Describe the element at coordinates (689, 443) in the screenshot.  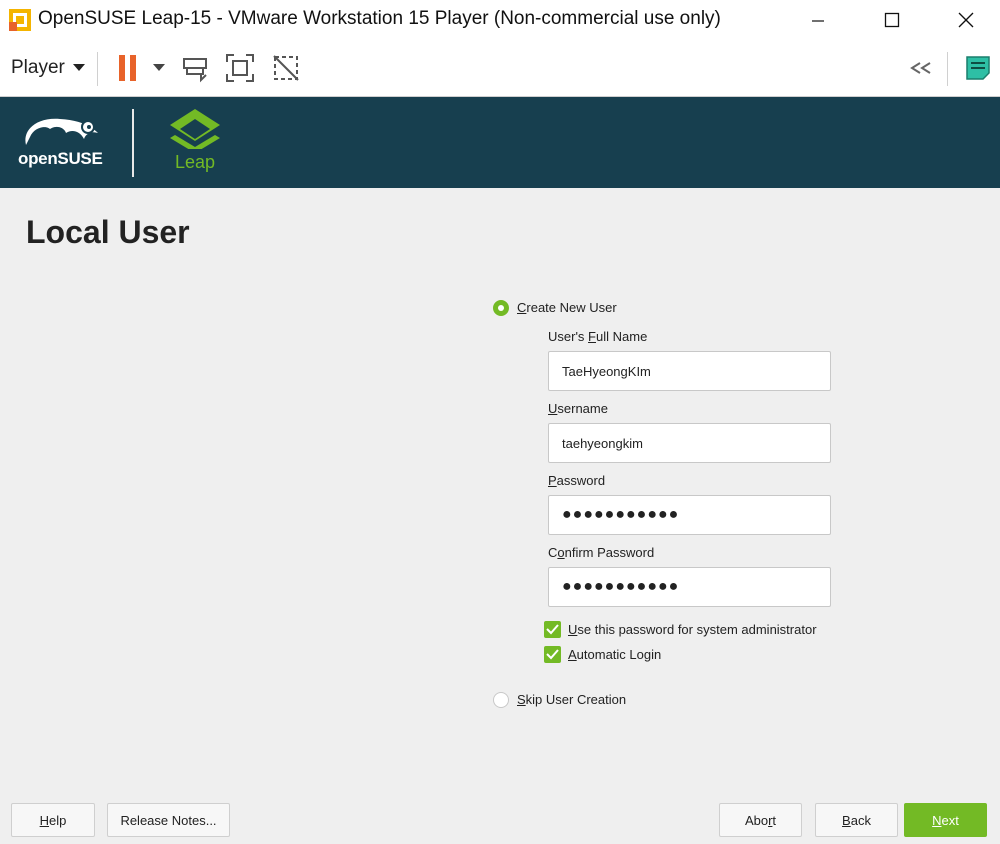
I see `username-input: taehyeongkim` at that location.